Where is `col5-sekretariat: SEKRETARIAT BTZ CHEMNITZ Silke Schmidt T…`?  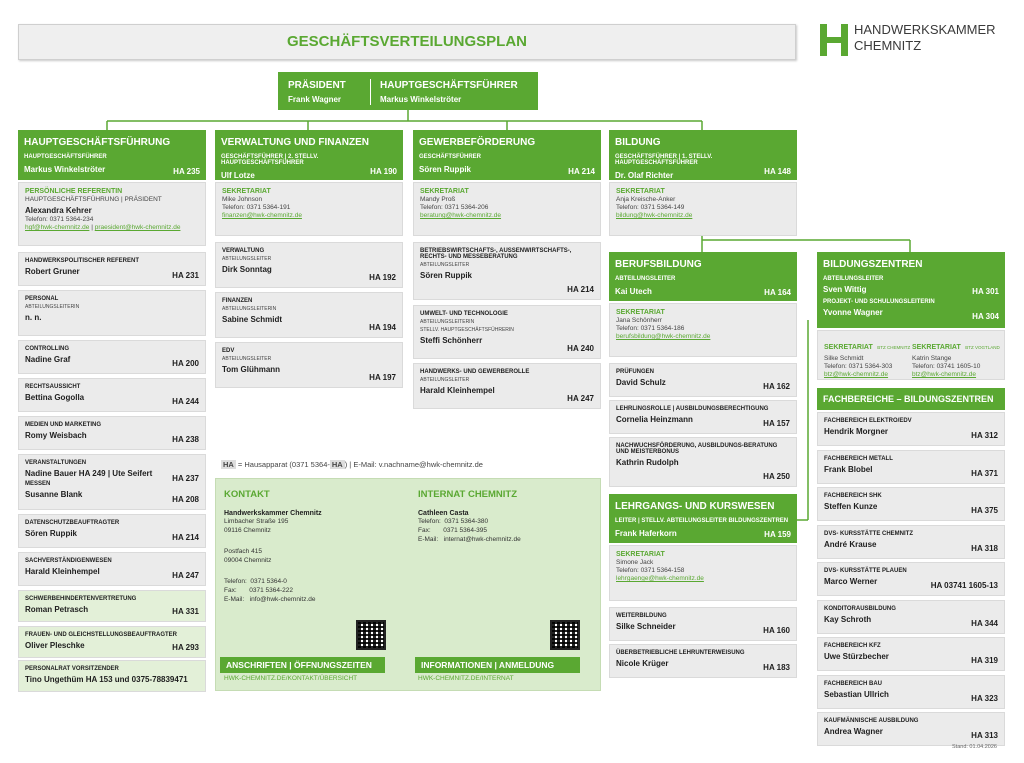
col5-sekretariat: SEKRETARIAT BTZ CHEMNITZ Silke Schmidt T… is located at coordinates (911, 355).